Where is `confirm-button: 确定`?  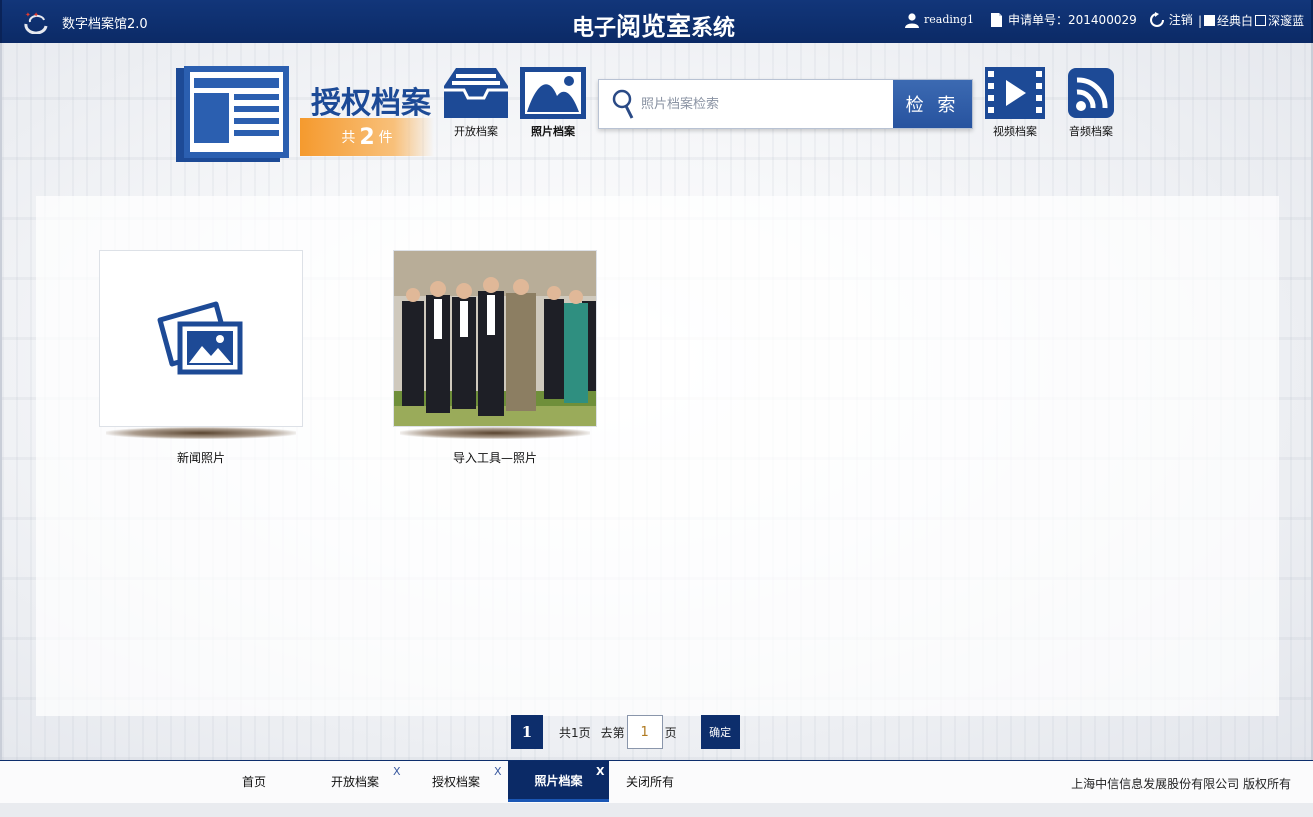
confirm-button: 确定 is located at coordinates (720, 732).